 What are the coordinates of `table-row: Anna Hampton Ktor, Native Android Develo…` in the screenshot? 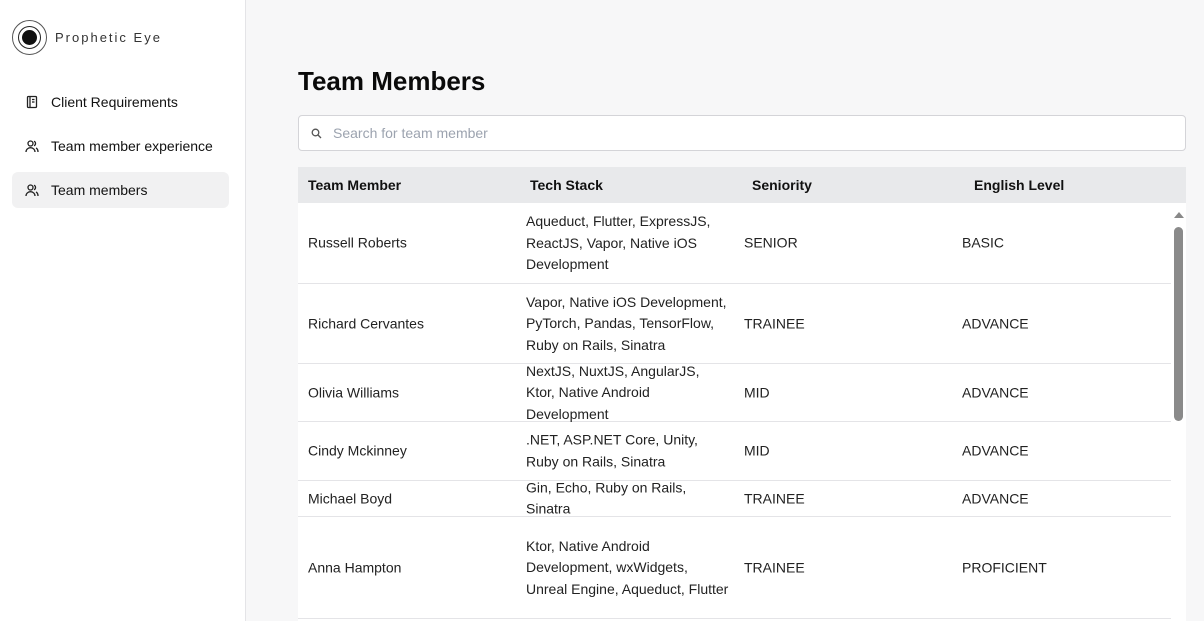 It's located at (734, 568).